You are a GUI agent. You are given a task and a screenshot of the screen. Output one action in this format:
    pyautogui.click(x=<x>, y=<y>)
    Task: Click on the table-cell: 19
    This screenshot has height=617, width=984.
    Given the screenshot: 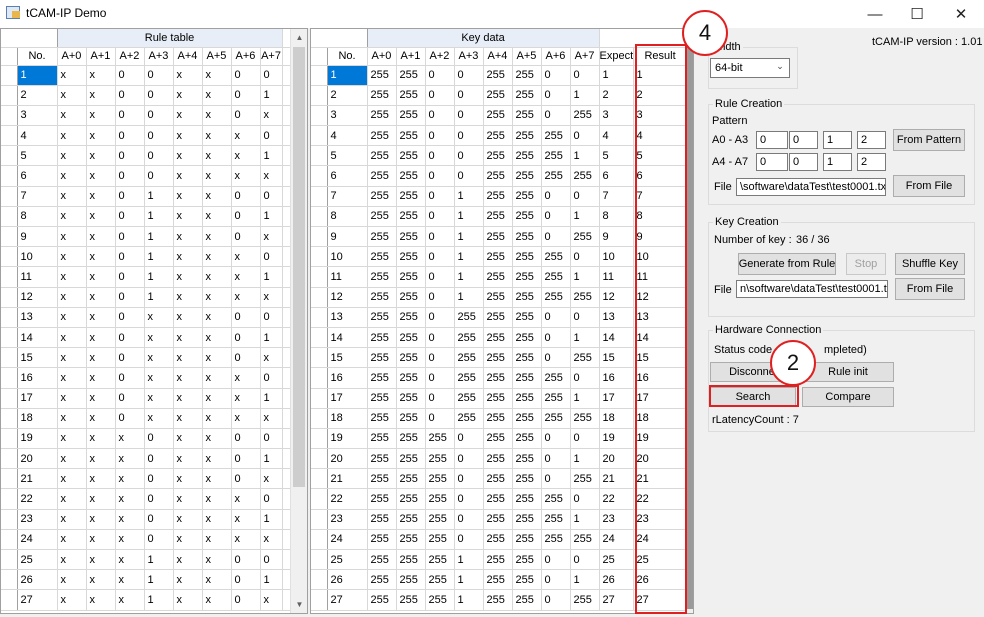 What is the action you would take?
    pyautogui.click(x=616, y=439)
    